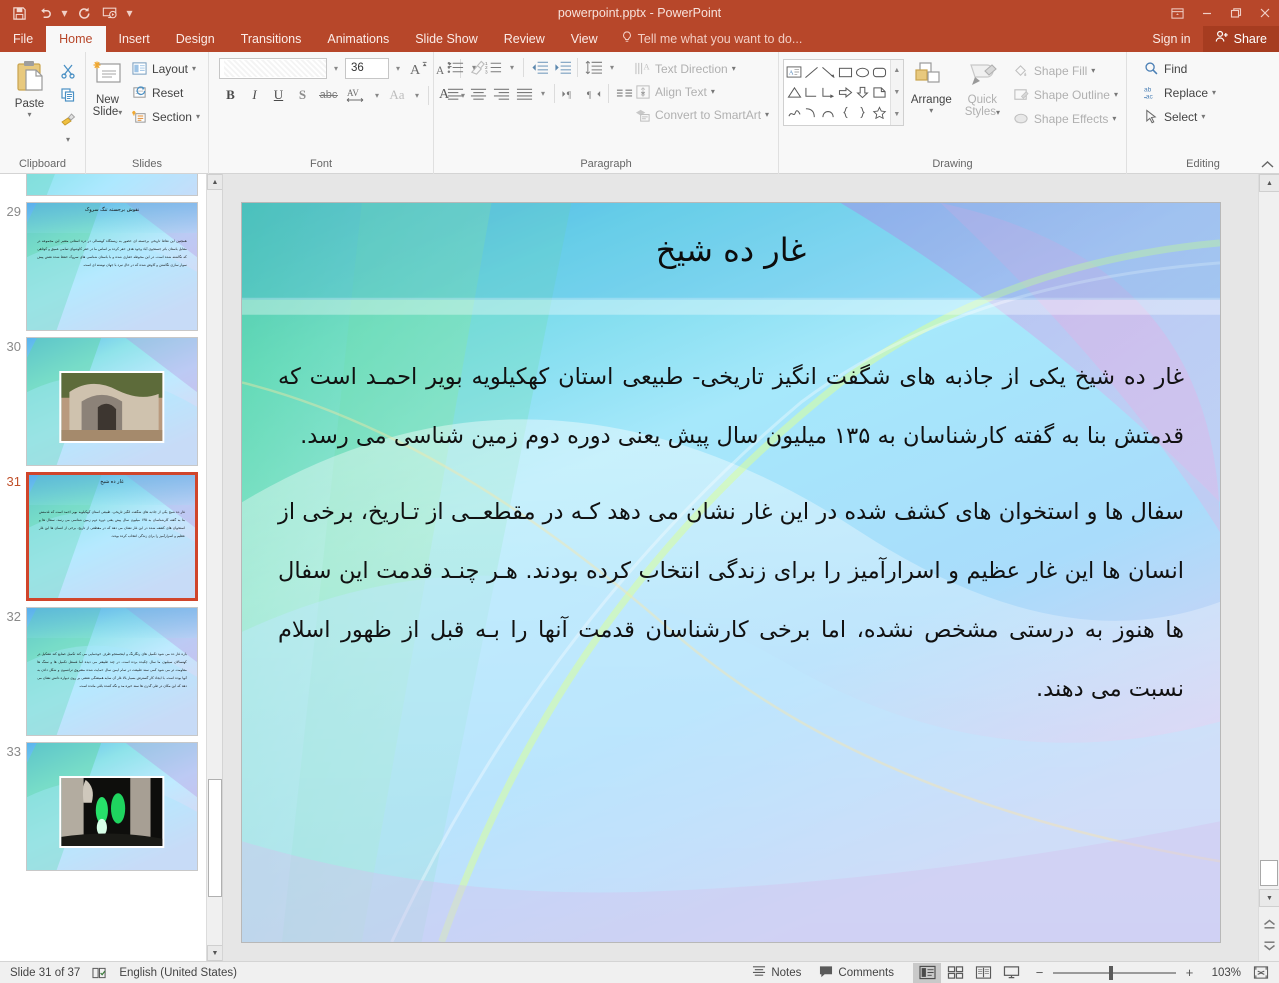 The height and width of the screenshot is (983, 1279). Describe the element at coordinates (1264, 13) in the screenshot. I see `close-icon` at that location.